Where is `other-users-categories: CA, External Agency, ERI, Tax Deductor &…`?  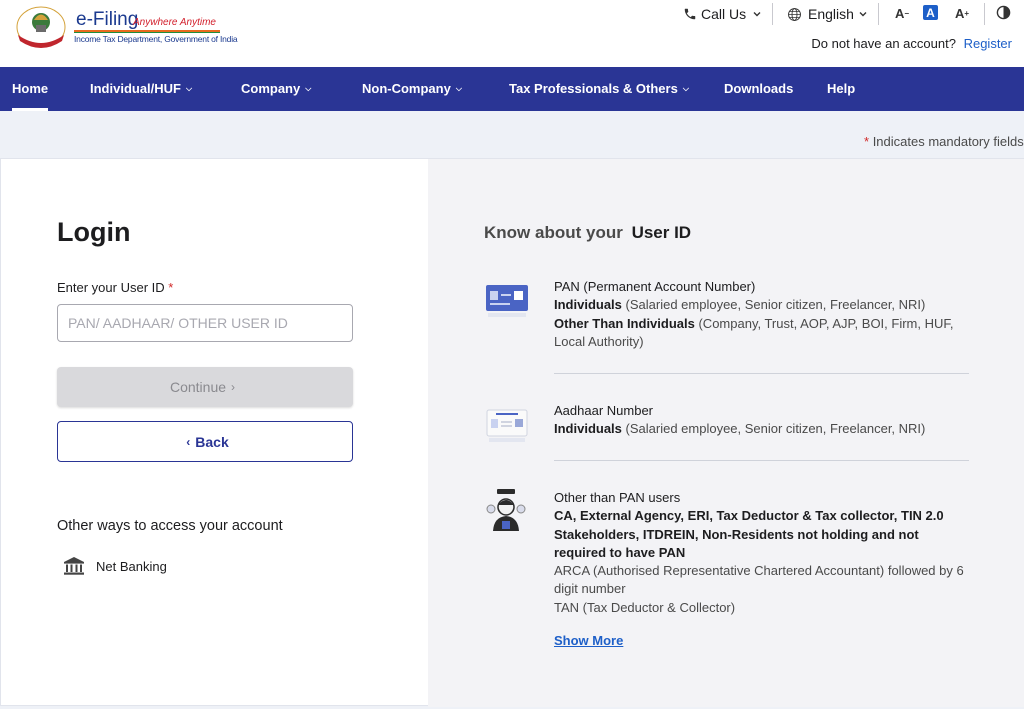
other-users-categories: CA, External Agency, ERI, Tax Deductor &… is located at coordinates (764, 534).